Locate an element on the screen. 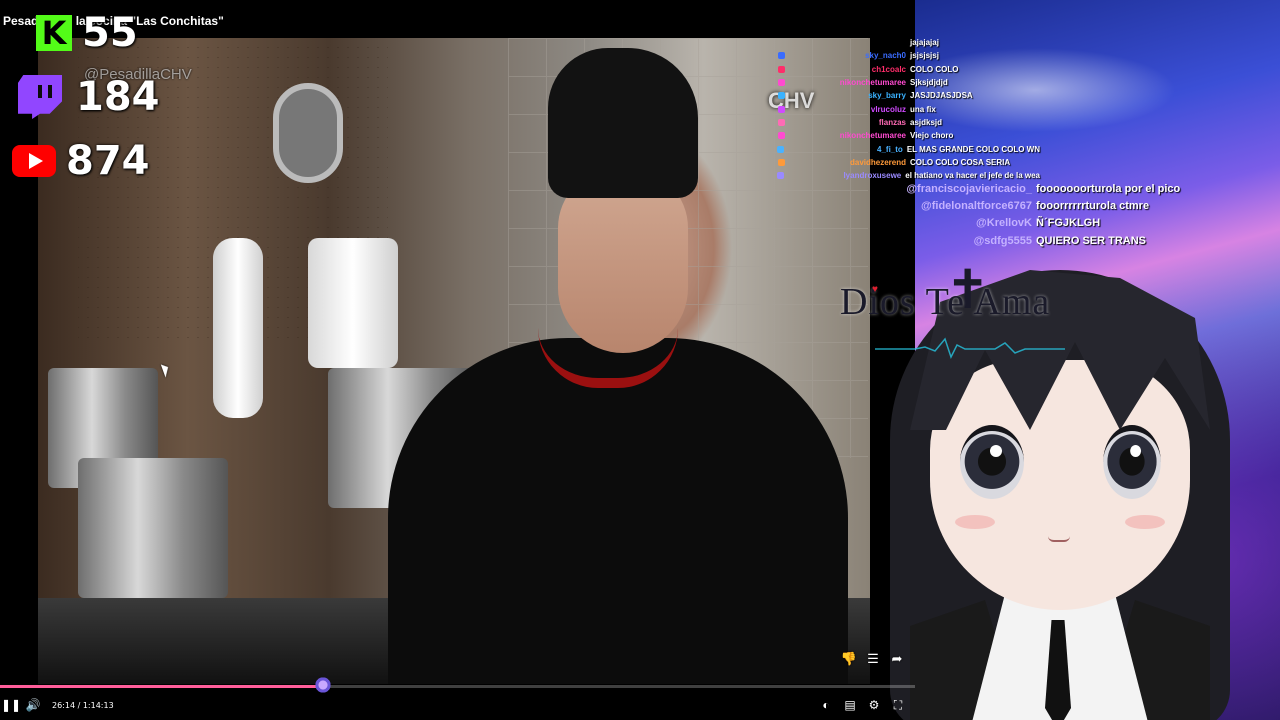 The height and width of the screenshot is (720, 1280). hanging-ladle is located at coordinates (308, 133).